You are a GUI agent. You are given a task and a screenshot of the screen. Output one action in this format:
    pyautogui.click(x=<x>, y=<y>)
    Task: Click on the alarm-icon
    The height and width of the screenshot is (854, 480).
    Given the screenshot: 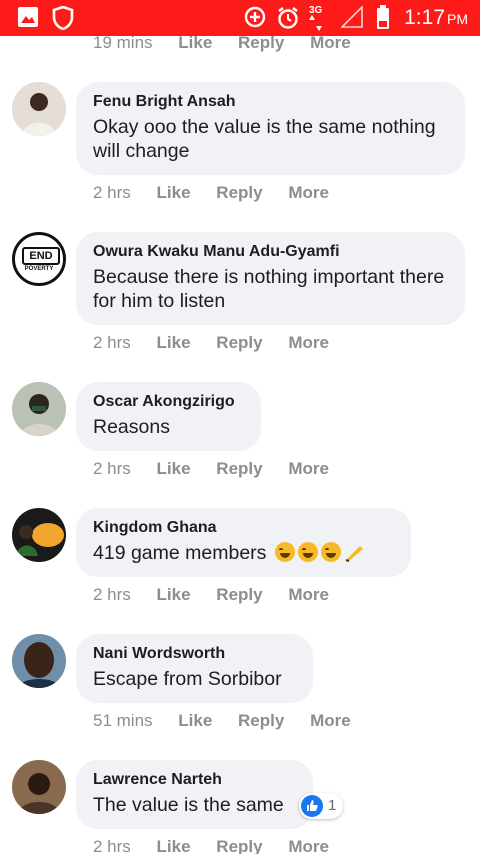 What is the action you would take?
    pyautogui.click(x=288, y=18)
    